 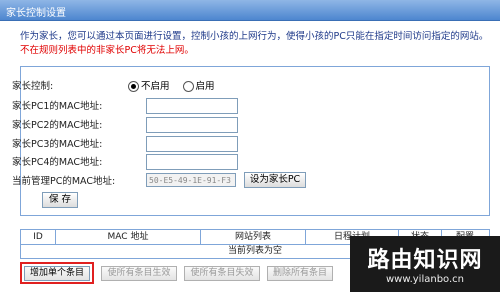 What do you see at coordinates (192, 125) in the screenshot?
I see `pc2-mac-input` at bounding box center [192, 125].